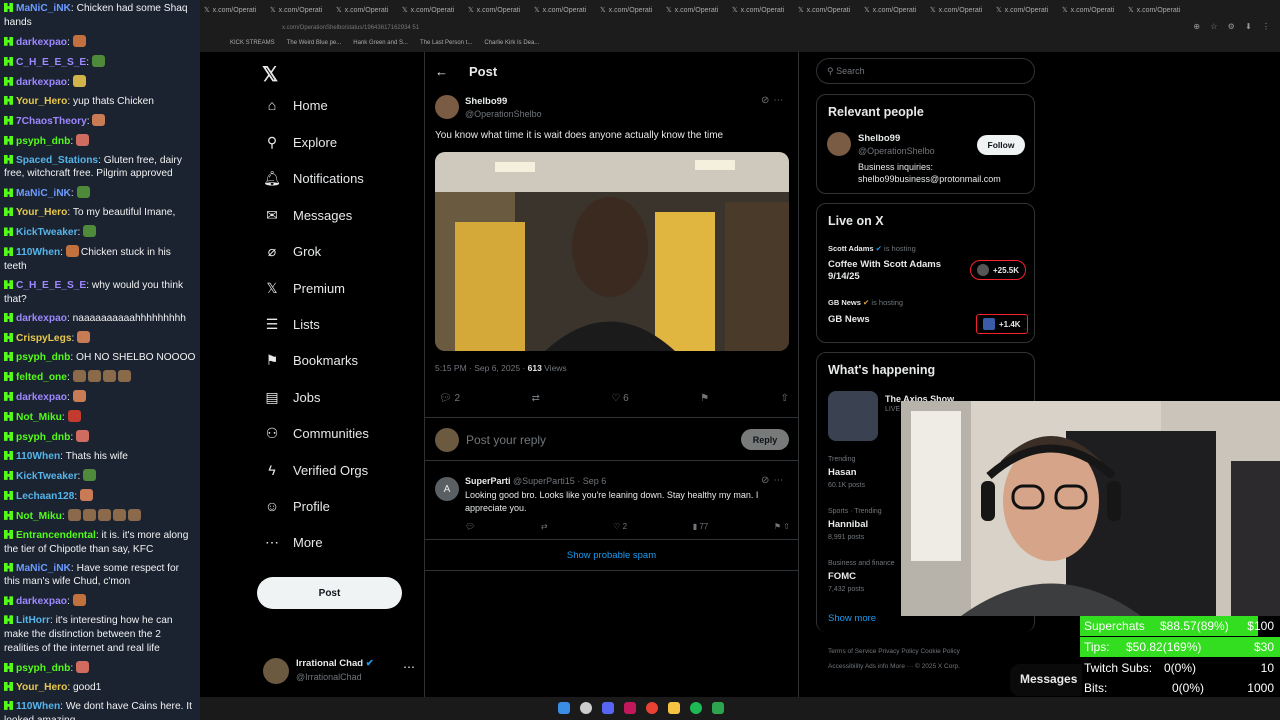 This screenshot has height=720, width=1280. What do you see at coordinates (291, 324) in the screenshot?
I see `nav-item-lists: ☰ Lists` at bounding box center [291, 324].